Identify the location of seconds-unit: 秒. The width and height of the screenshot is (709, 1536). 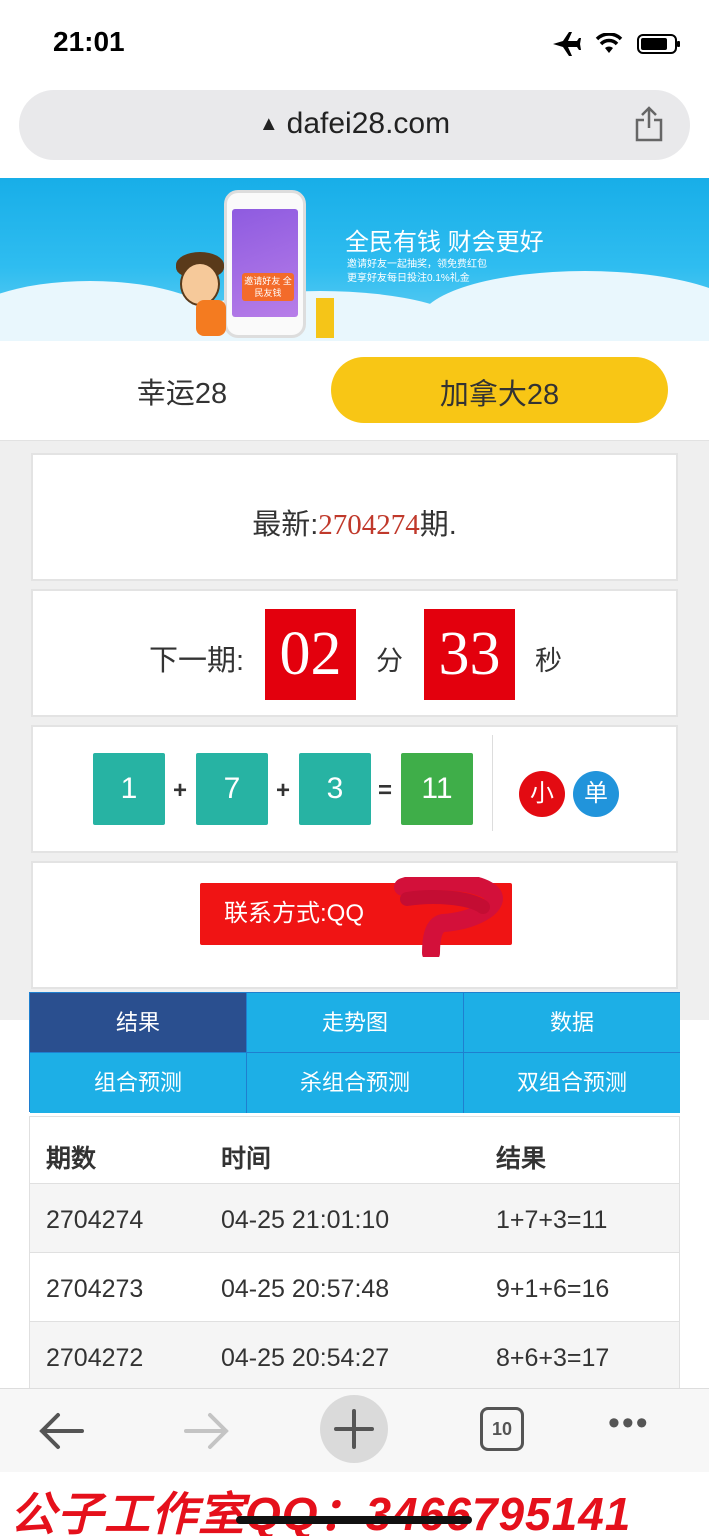
(548, 661).